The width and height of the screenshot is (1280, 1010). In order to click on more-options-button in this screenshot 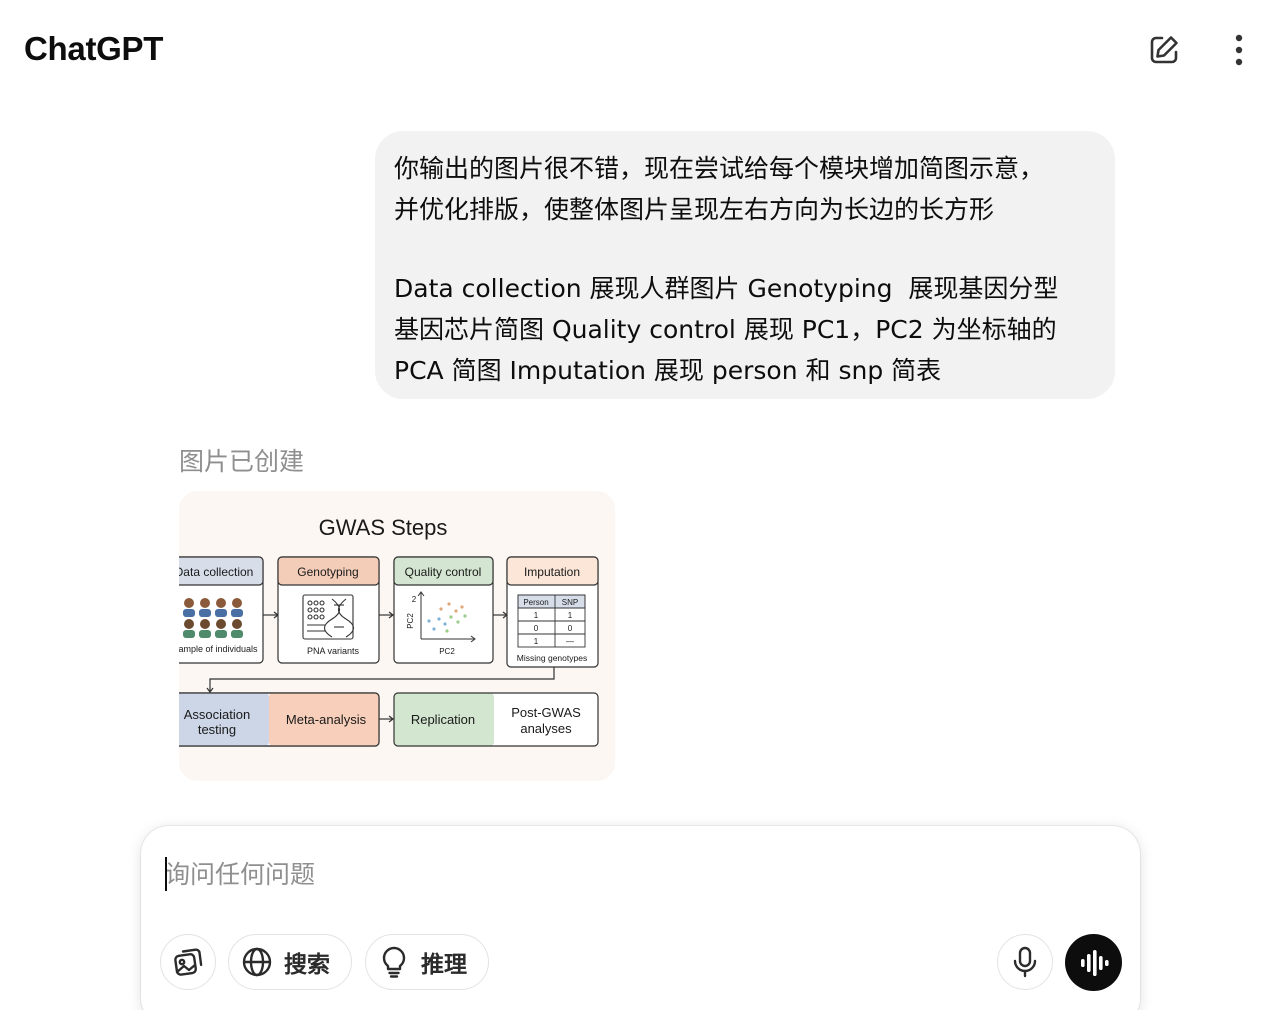, I will do `click(1239, 50)`.